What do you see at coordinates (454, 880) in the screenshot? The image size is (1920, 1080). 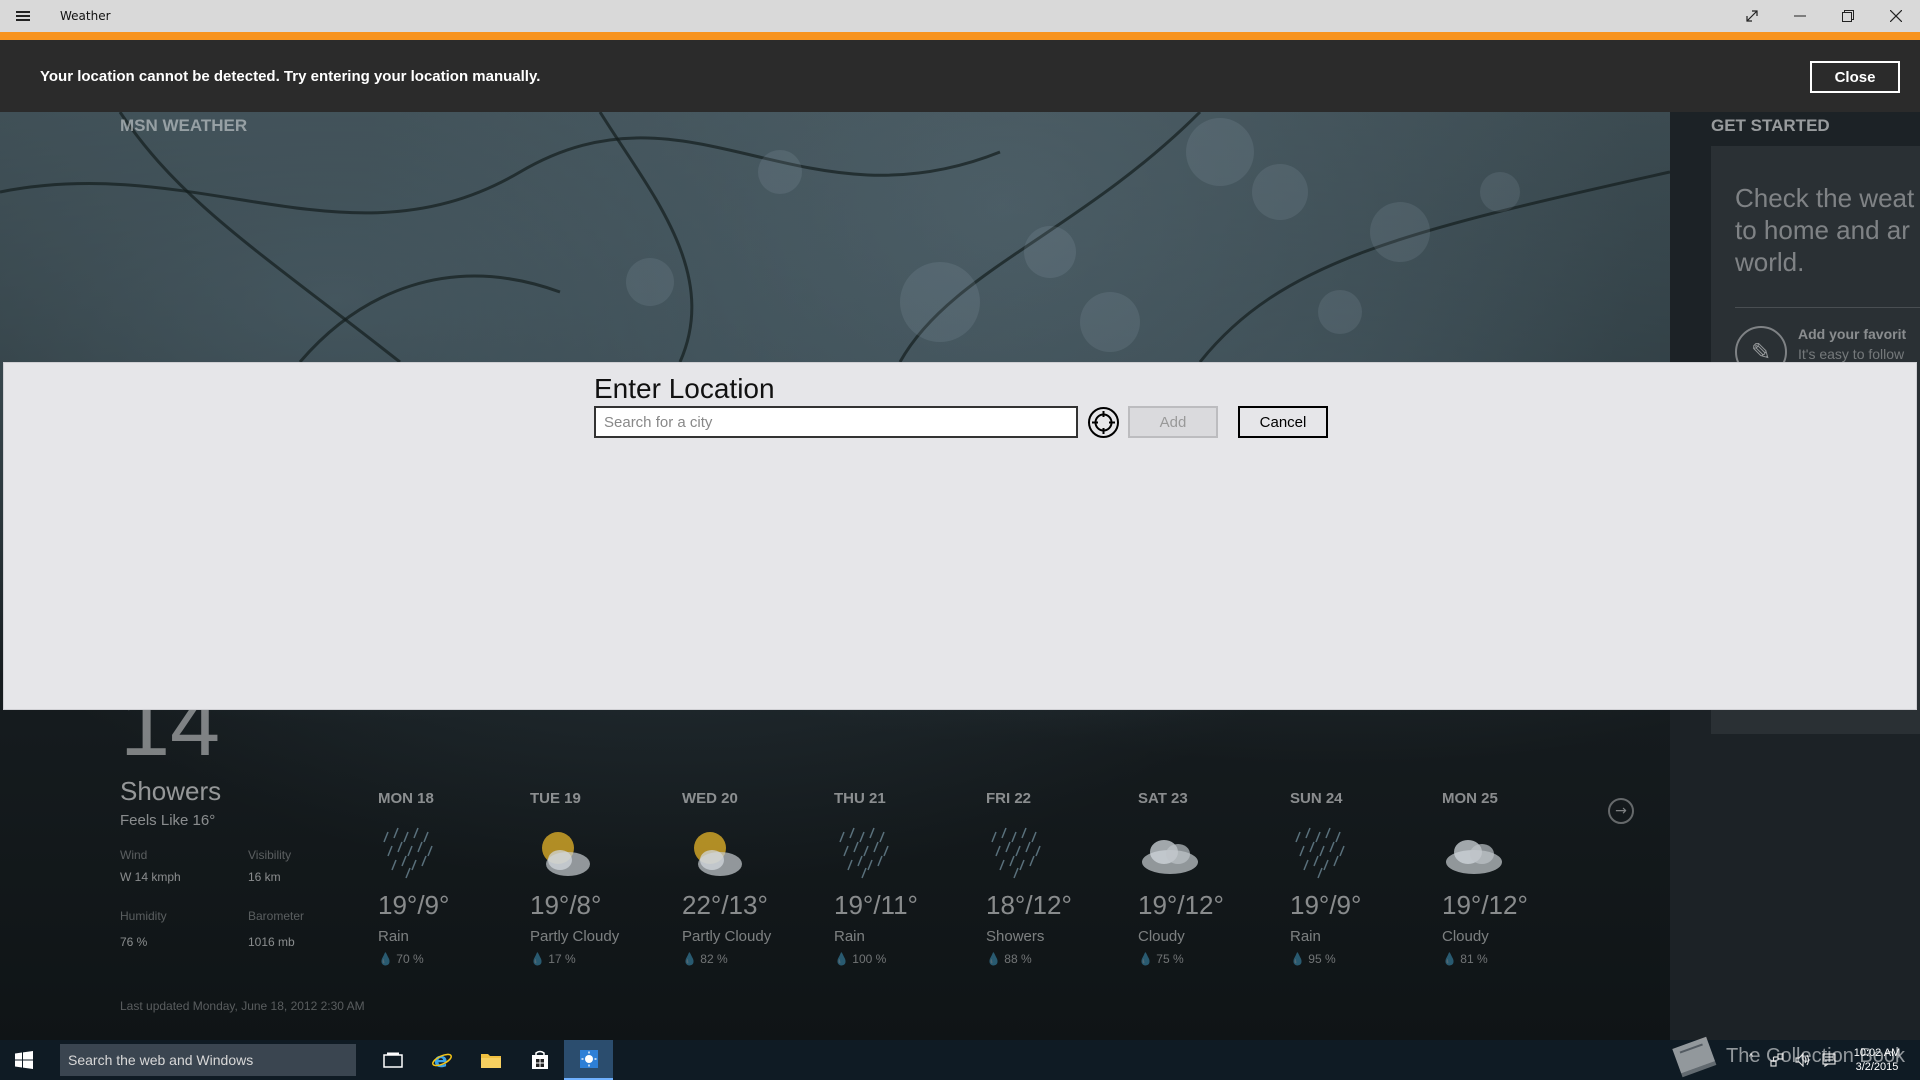 I see `forecast-day: MON 18 19°/9° Rain 💧 70 %` at bounding box center [454, 880].